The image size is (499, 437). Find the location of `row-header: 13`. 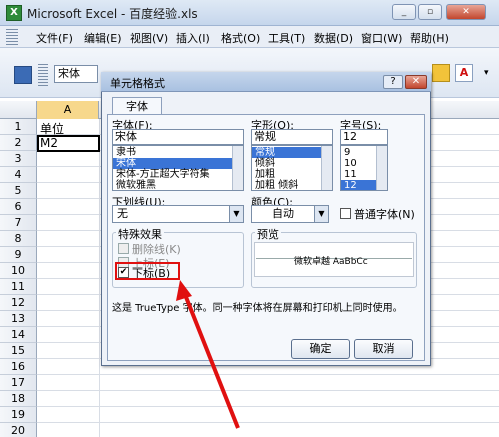

row-header: 13 is located at coordinates (18, 319).